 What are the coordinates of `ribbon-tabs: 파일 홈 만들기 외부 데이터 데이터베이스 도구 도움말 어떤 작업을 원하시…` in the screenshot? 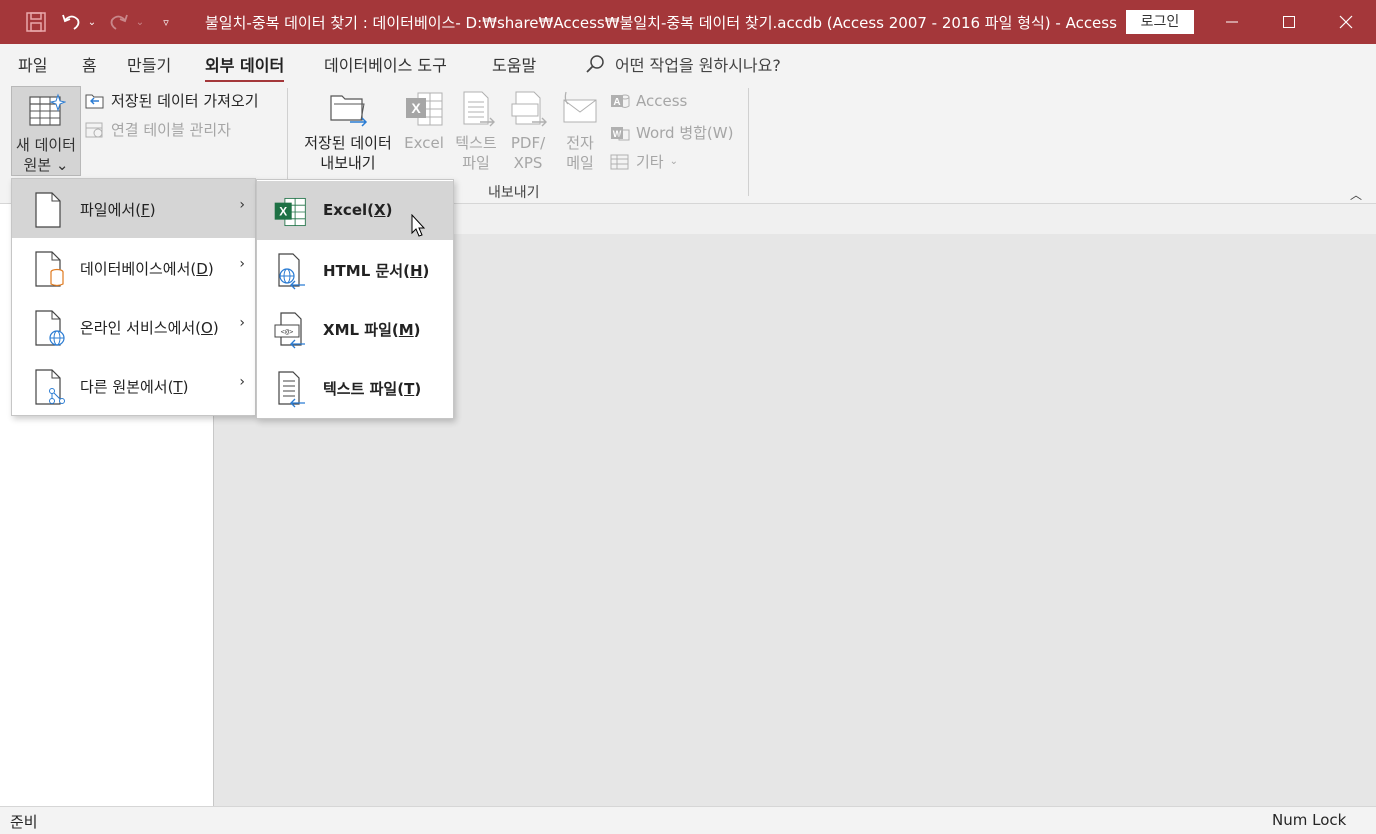 It's located at (688, 63).